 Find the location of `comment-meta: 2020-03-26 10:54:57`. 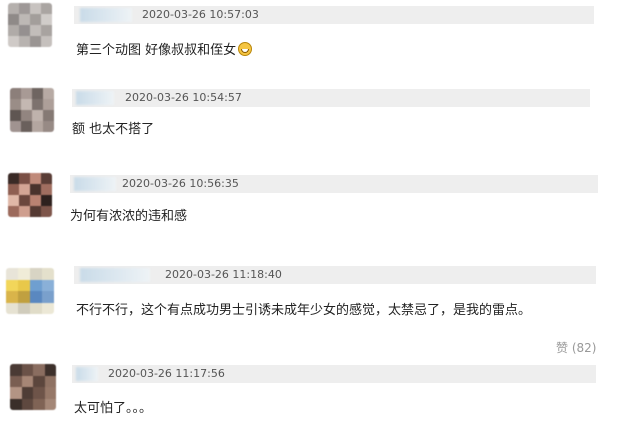

comment-meta: 2020-03-26 10:54:57 is located at coordinates (331, 98).